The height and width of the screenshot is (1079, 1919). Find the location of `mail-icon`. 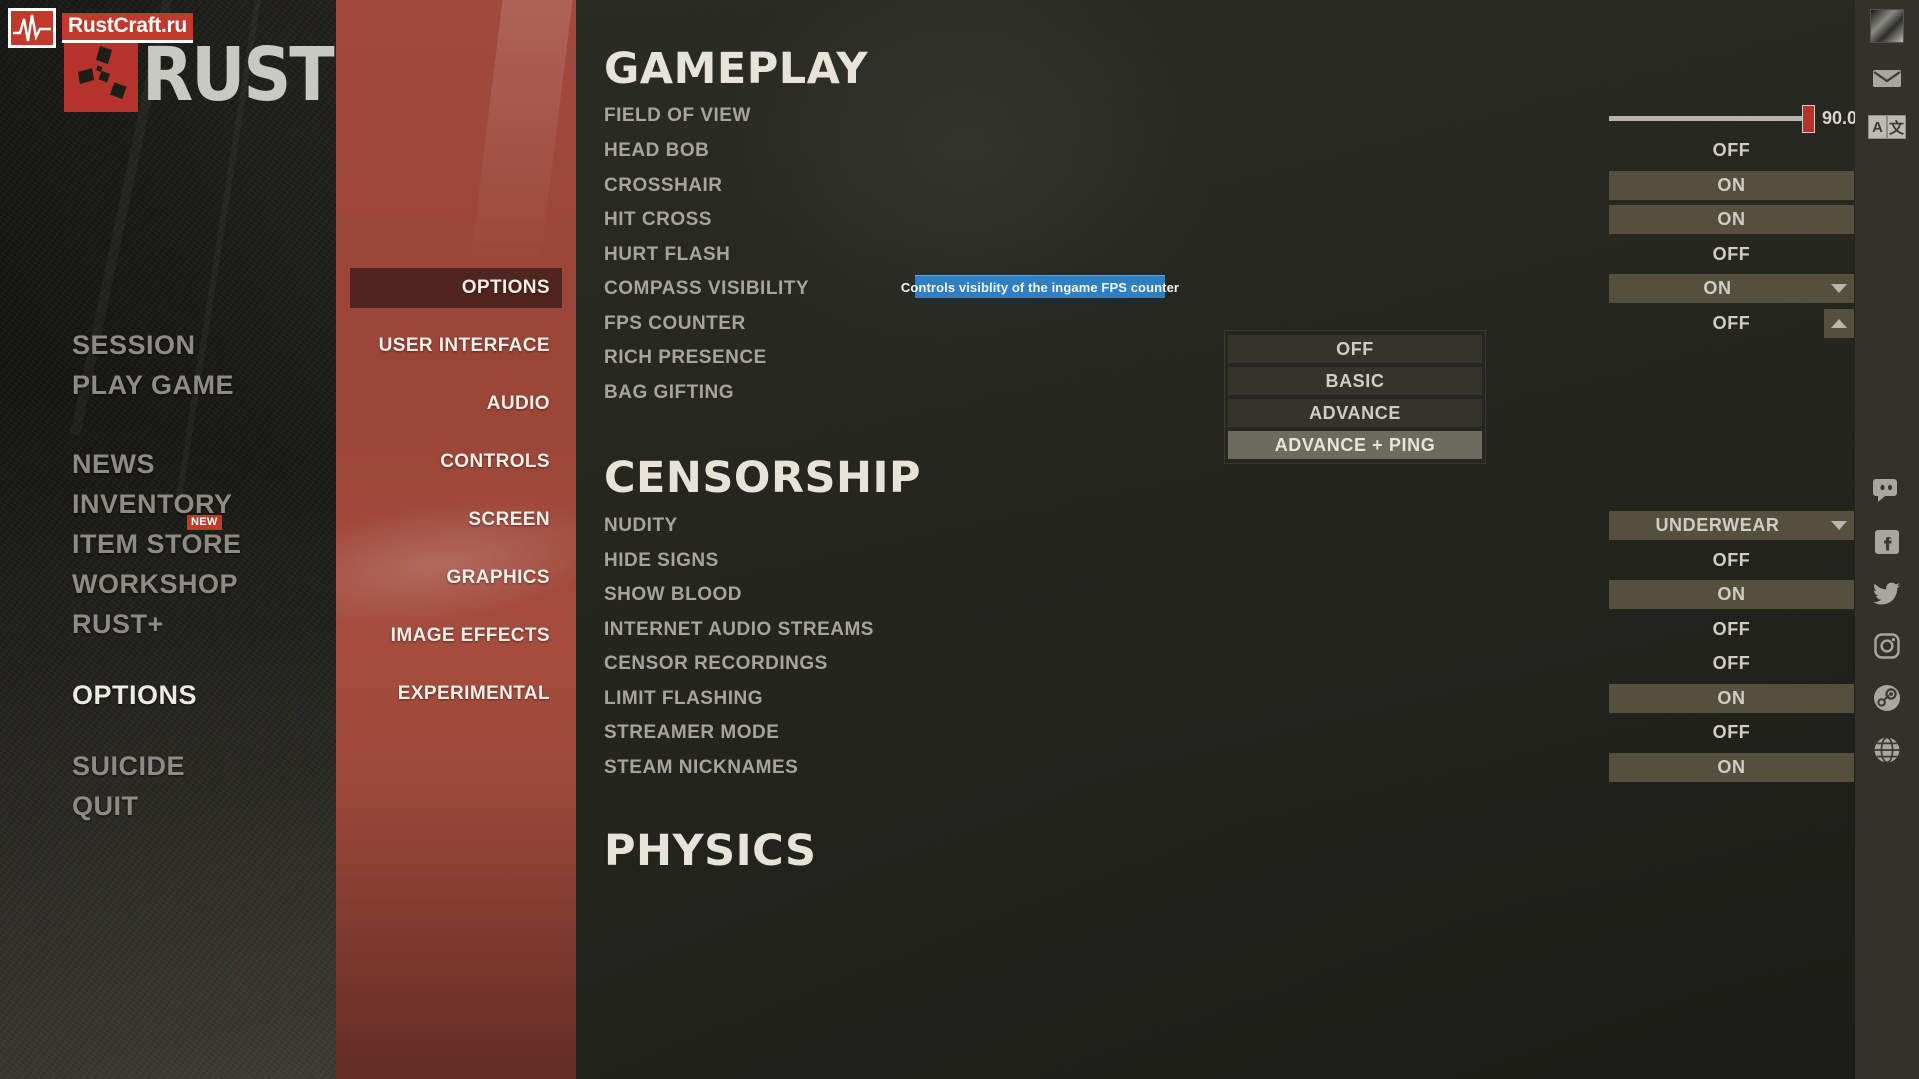

mail-icon is located at coordinates (1887, 78).